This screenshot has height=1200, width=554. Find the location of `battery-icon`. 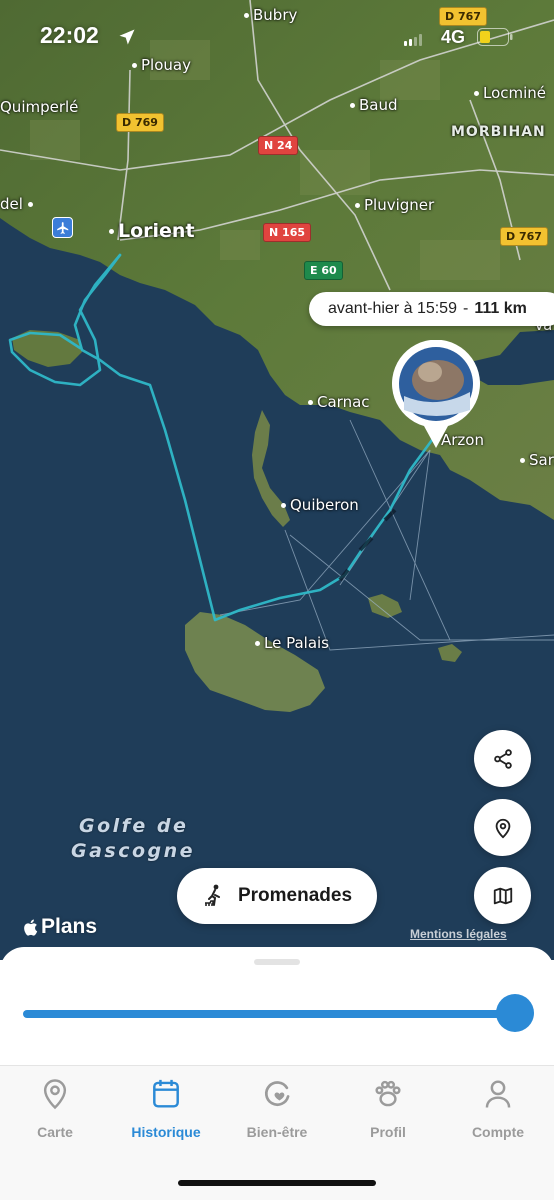

battery-icon is located at coordinates (495, 39).